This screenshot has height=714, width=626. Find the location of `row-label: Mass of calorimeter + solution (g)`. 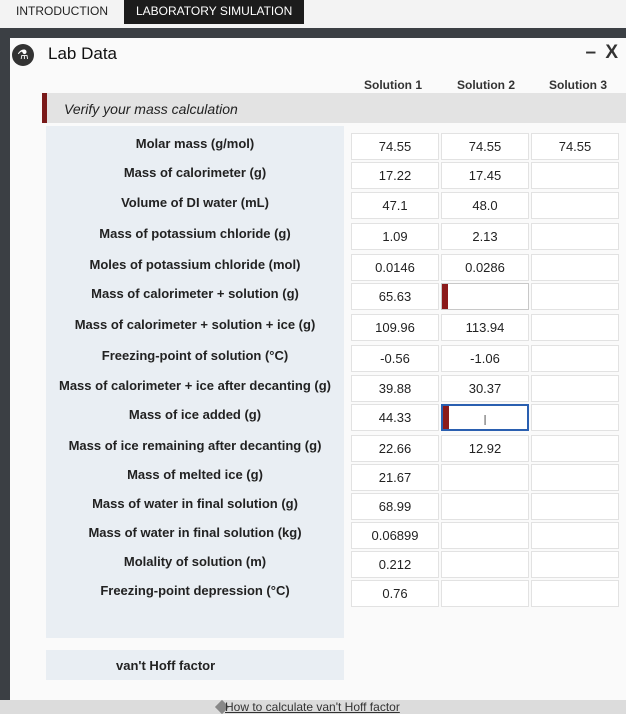

row-label: Mass of calorimeter + solution (g) is located at coordinates (195, 293).